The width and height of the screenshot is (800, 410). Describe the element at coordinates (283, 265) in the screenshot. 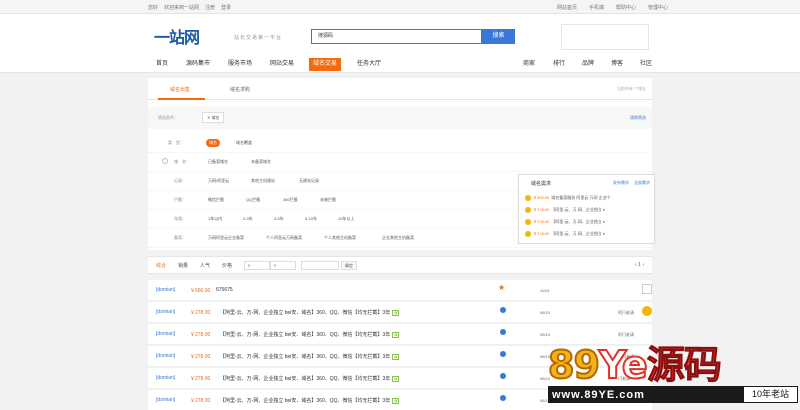

I see `price-max-input: ￥` at that location.